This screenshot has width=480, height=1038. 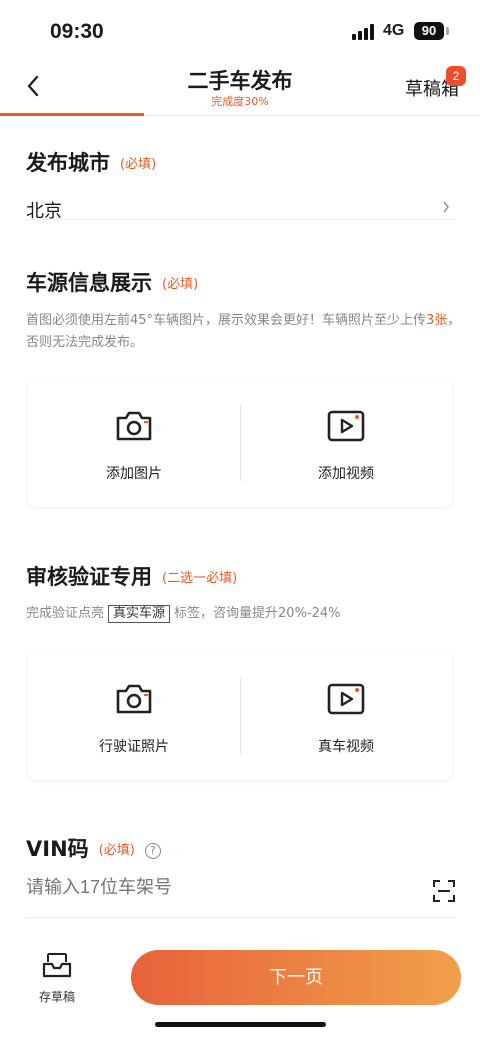 I want to click on verify-desc-text: 完成验证点亮, so click(x=65, y=613).